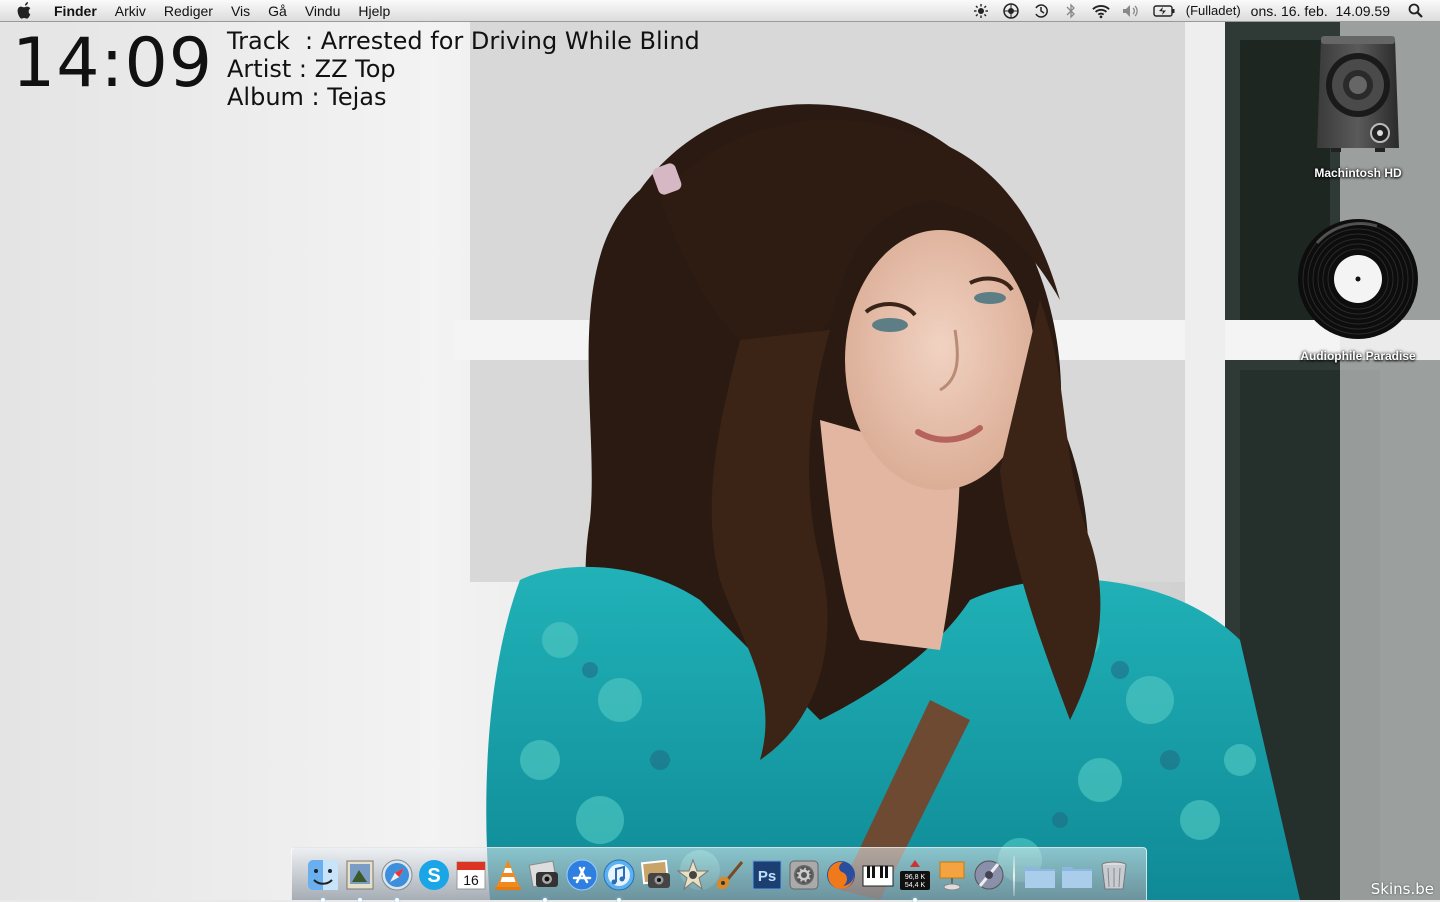 This screenshot has width=1440, height=902. I want to click on dock-item-photoshop: Ps, so click(766, 877).